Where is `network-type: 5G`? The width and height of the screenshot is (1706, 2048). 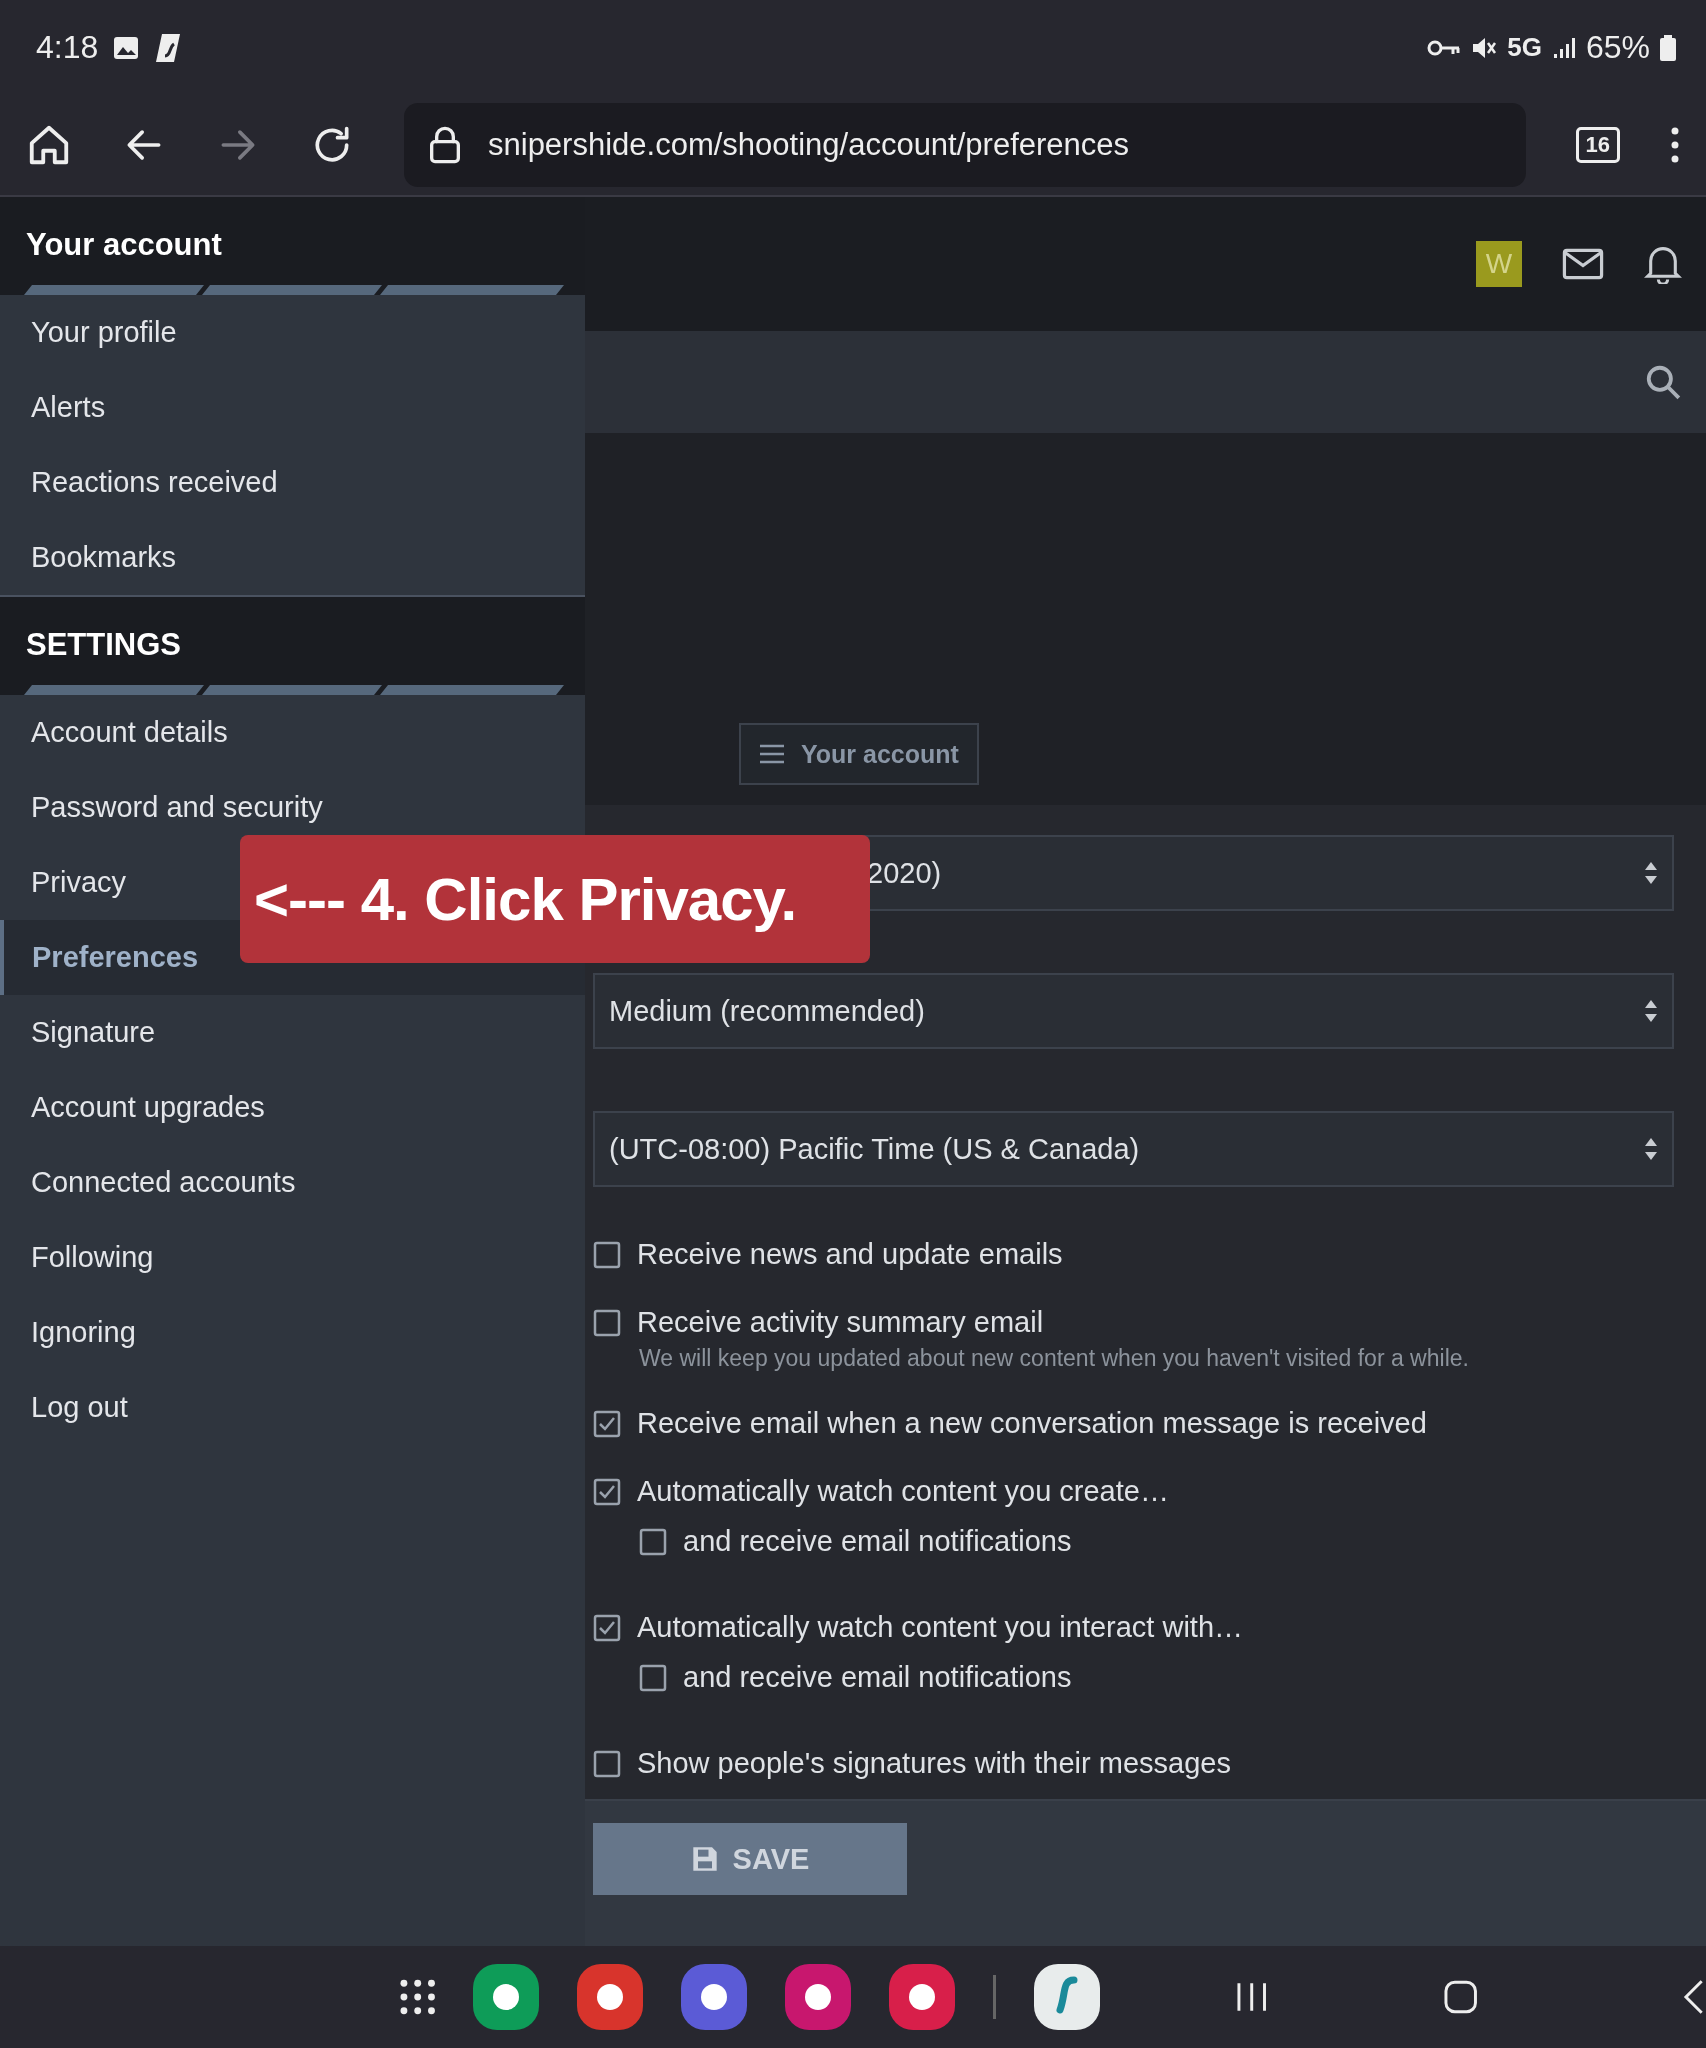 network-type: 5G is located at coordinates (1524, 47).